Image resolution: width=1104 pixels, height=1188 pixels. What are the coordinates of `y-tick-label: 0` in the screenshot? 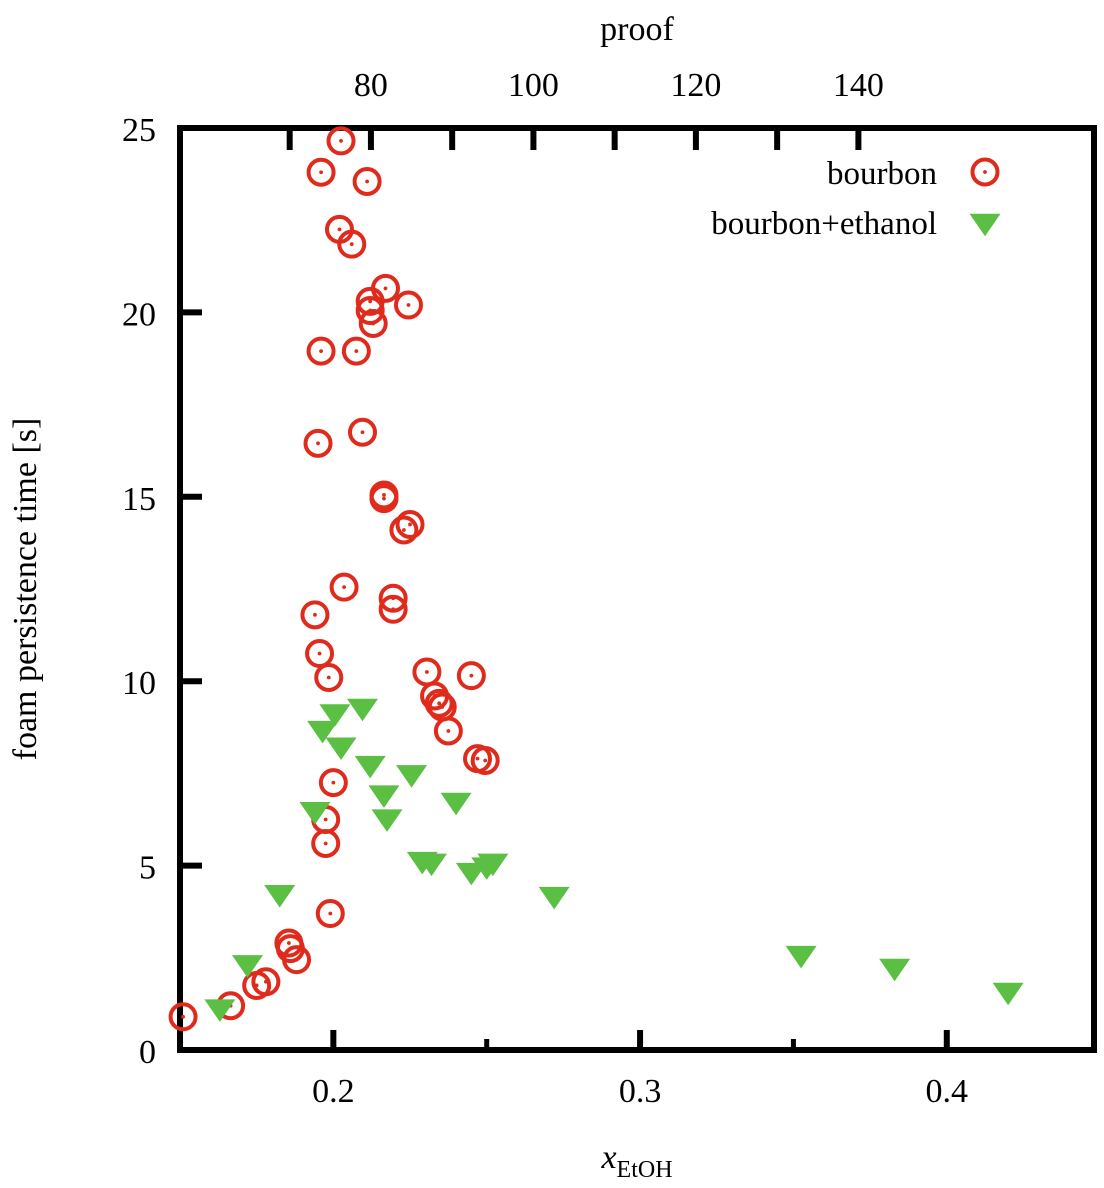 It's located at (147, 1052).